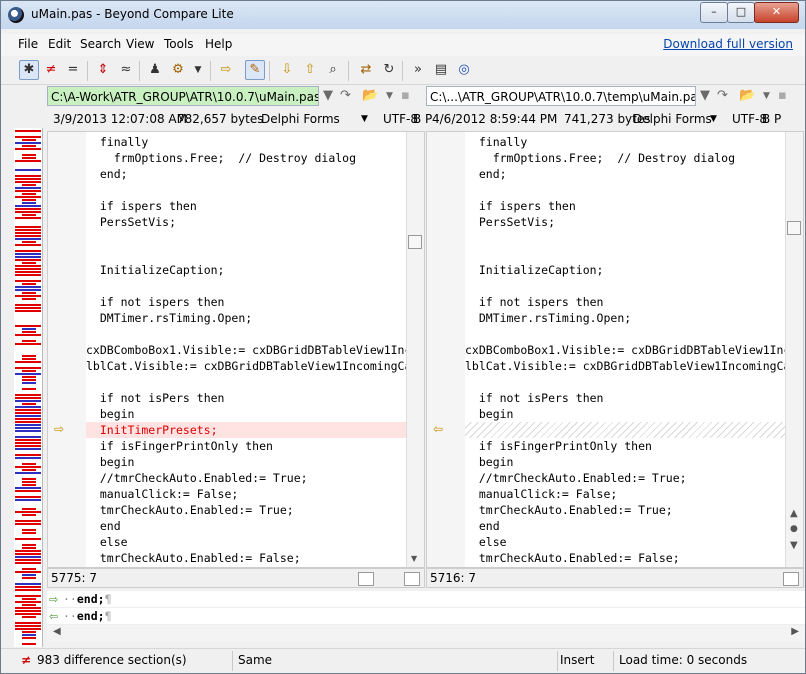 This screenshot has width=806, height=674. What do you see at coordinates (140, 44) in the screenshot?
I see `menu-view: View` at bounding box center [140, 44].